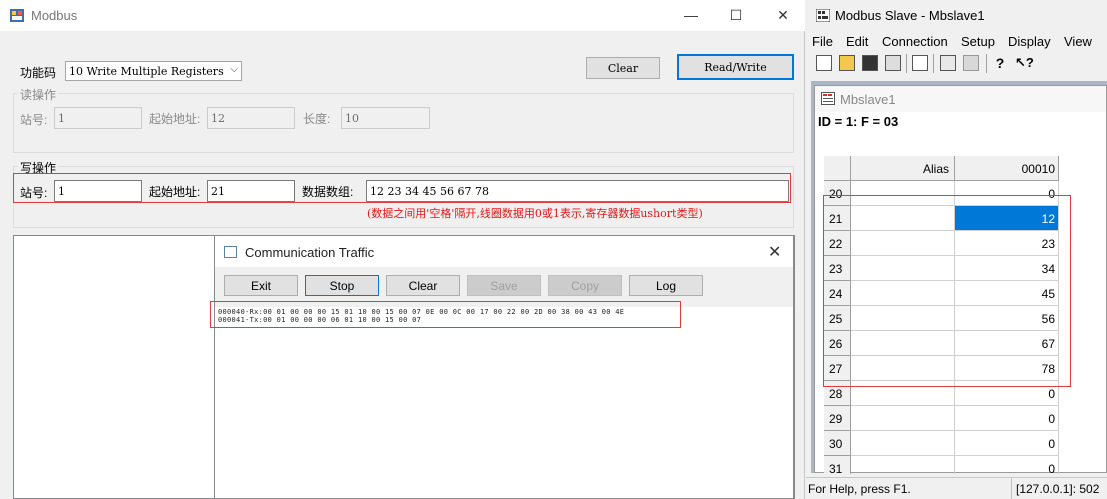 The width and height of the screenshot is (1107, 499). Describe the element at coordinates (822, 41) in the screenshot. I see `menu-file: File` at that location.